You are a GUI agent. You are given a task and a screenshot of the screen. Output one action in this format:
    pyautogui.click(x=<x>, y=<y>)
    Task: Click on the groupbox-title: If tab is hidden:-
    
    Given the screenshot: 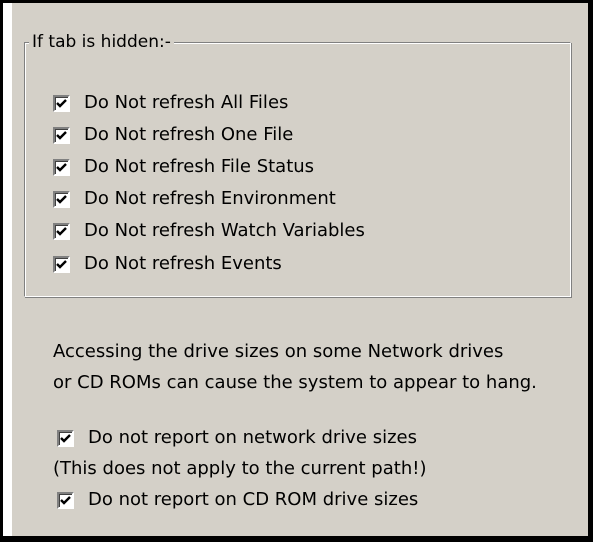 What is the action you would take?
    pyautogui.click(x=101, y=42)
    